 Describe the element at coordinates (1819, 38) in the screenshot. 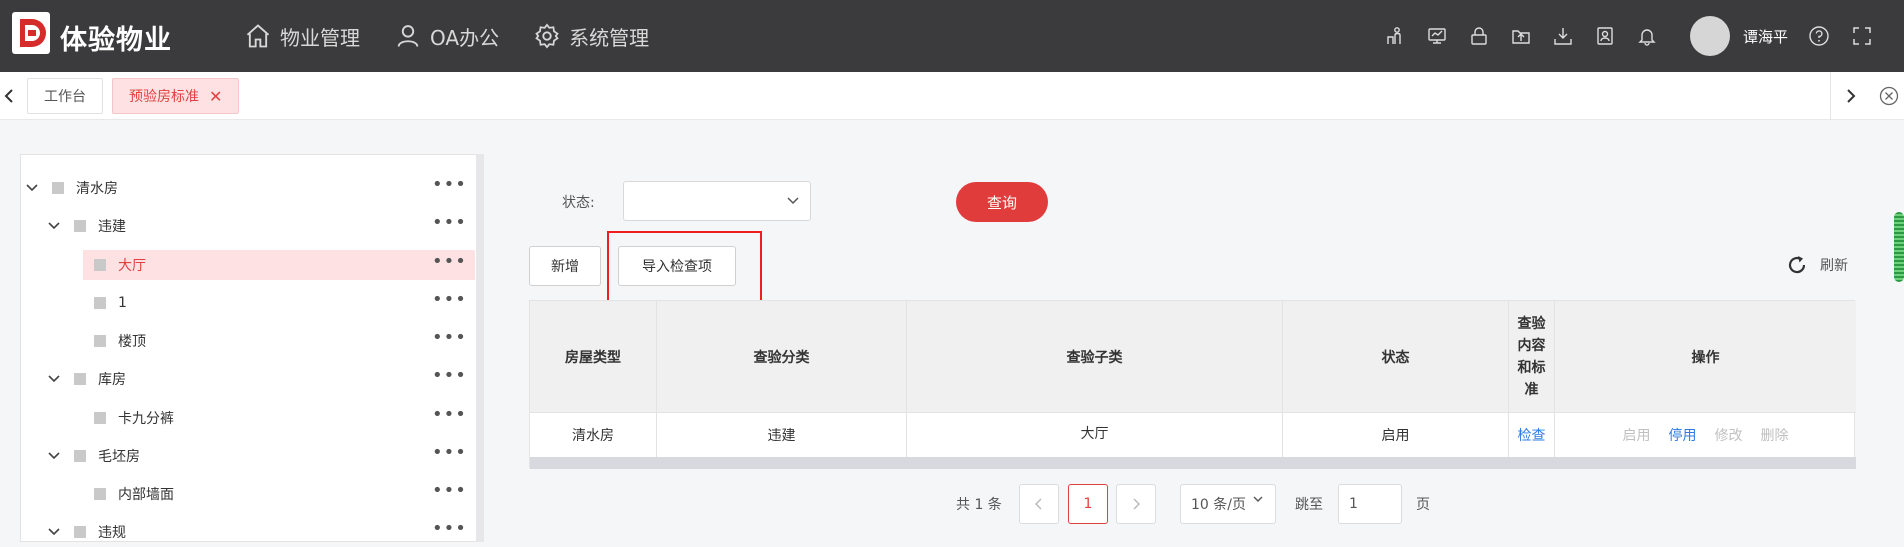

I see `help-icon` at that location.